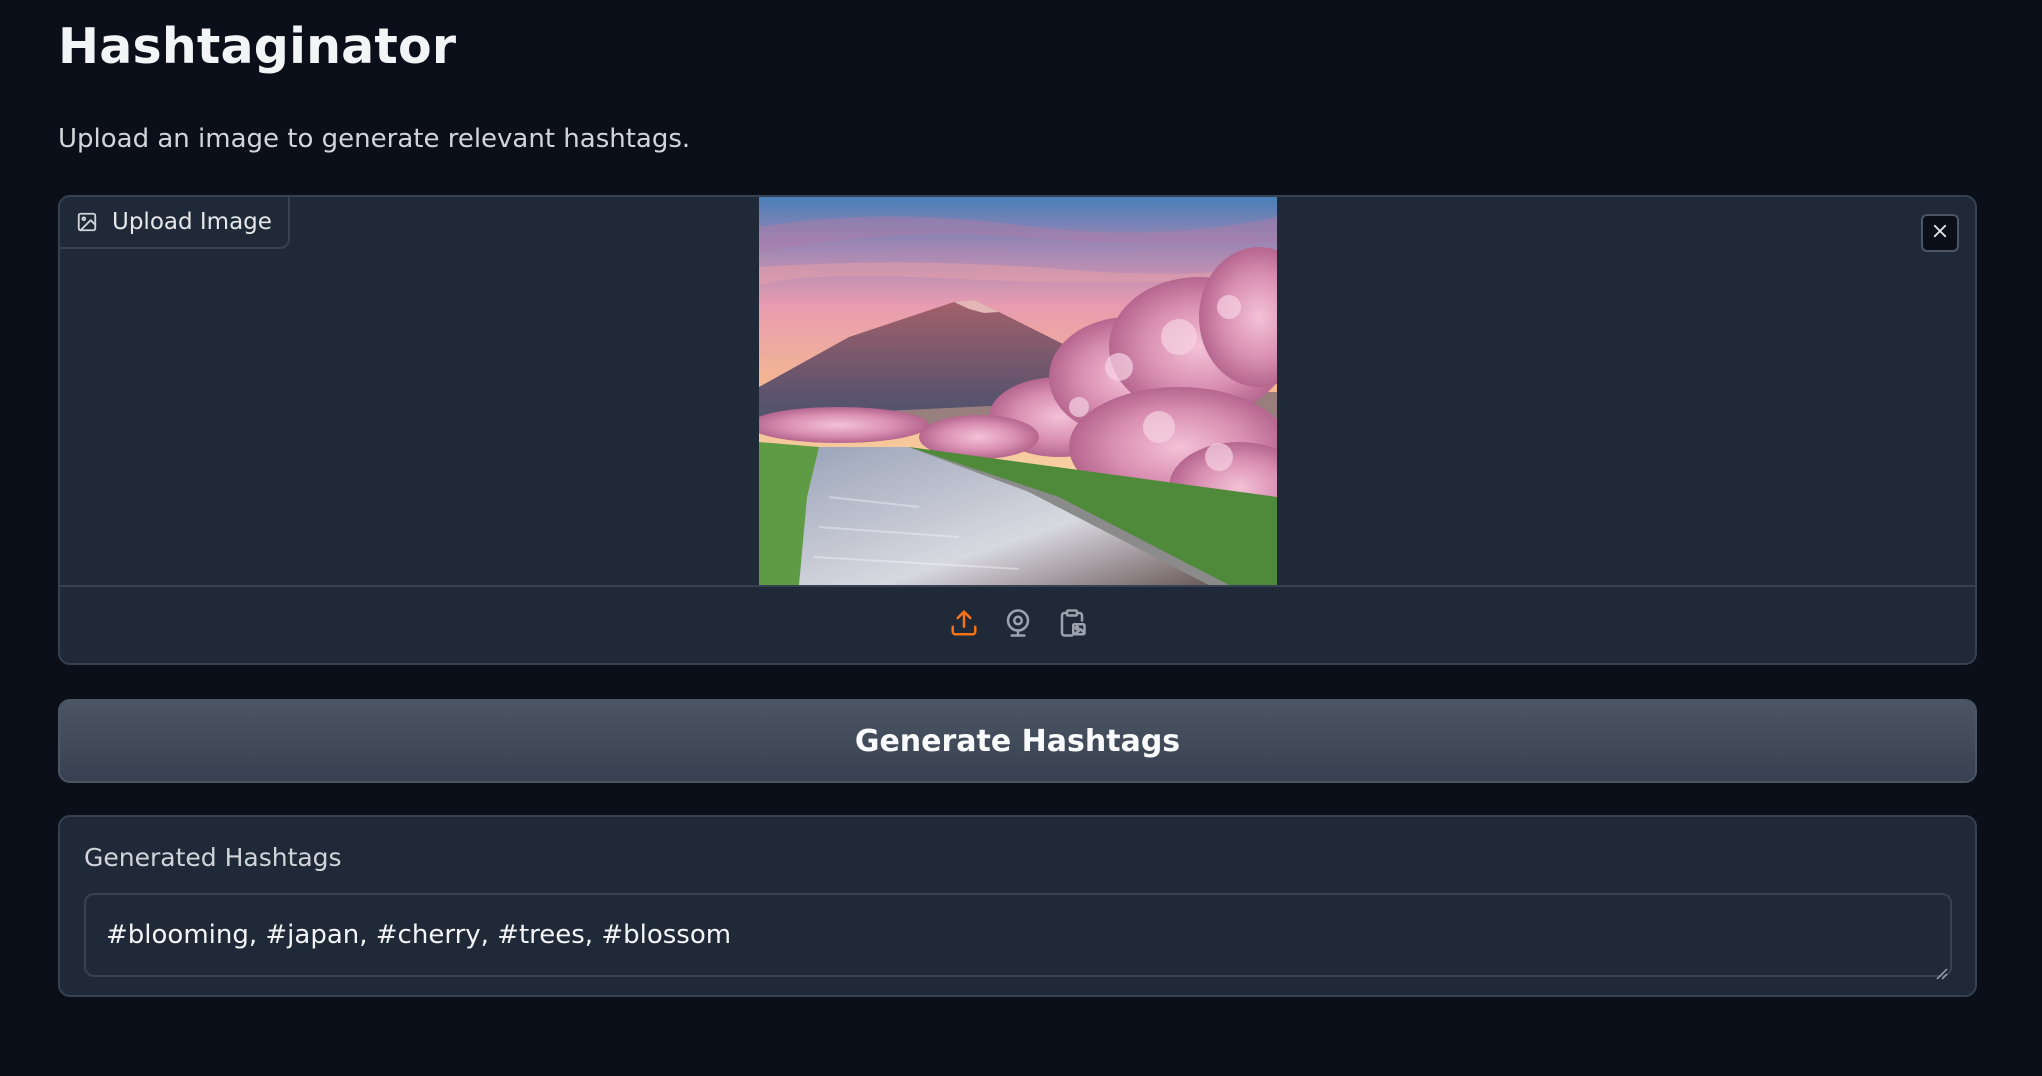 The width and height of the screenshot is (2042, 1076). I want to click on webcam-source-button, so click(1018, 625).